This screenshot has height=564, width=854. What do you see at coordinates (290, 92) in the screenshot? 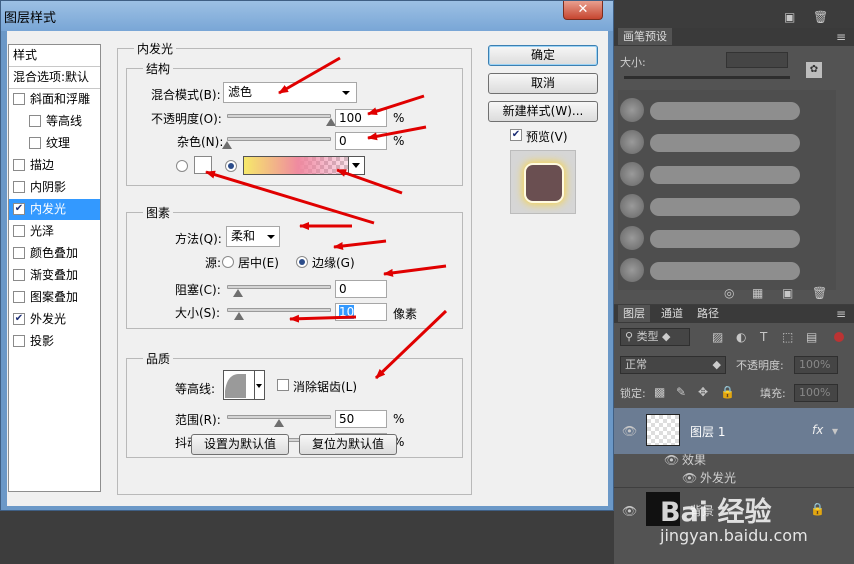
I see `blend-mode-select: 滤色` at bounding box center [290, 92].